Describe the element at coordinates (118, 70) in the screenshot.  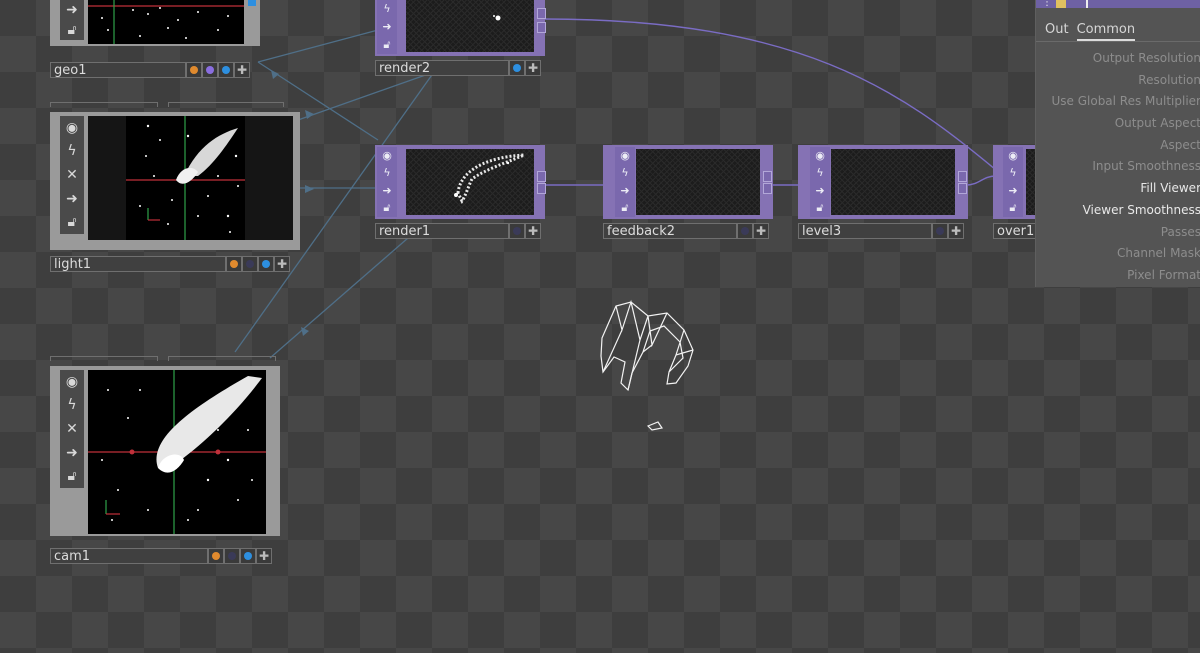
I see `node-name-label: geo1` at that location.